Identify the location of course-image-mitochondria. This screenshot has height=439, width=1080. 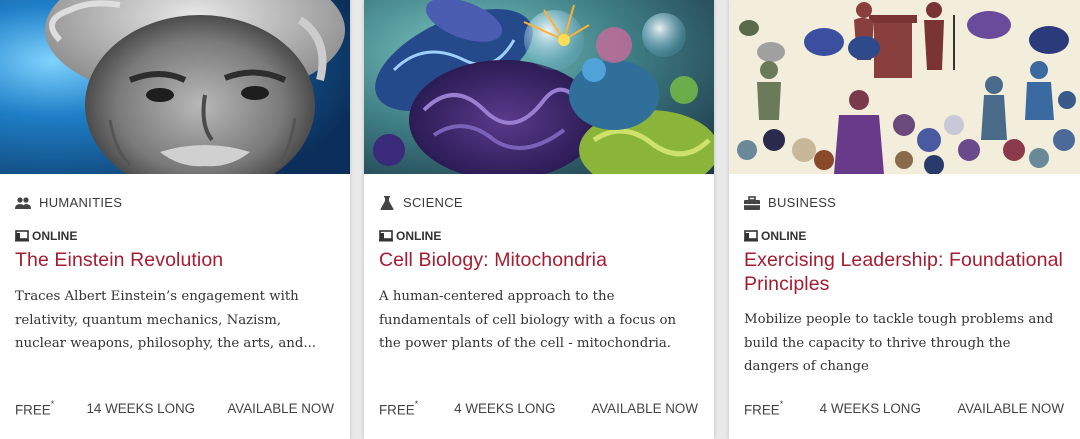
(539, 87).